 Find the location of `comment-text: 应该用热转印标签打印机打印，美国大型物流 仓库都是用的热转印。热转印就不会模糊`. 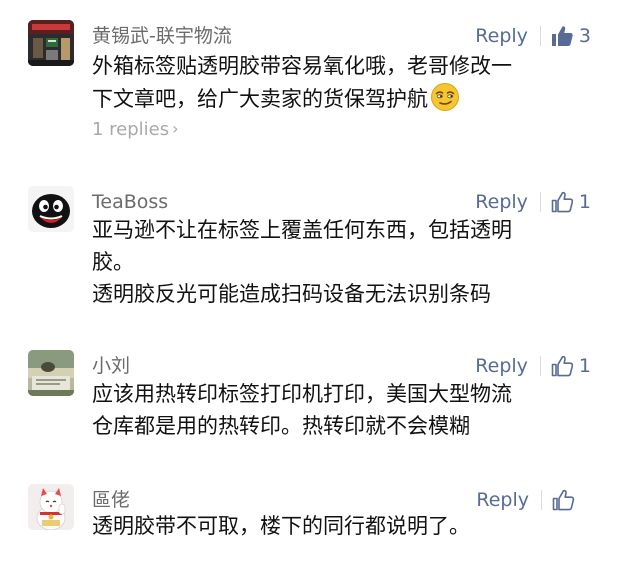

comment-text: 应该用热转印标签打印机打印，美国大型物流 仓库都是用的热转印。热转印就不会模糊 is located at coordinates (337, 410).